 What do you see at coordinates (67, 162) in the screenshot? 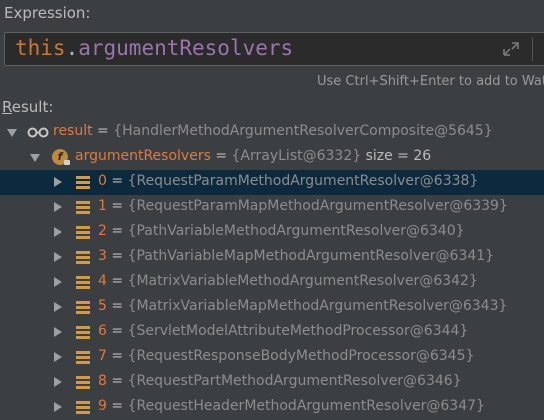
I see `lock-icon` at bounding box center [67, 162].